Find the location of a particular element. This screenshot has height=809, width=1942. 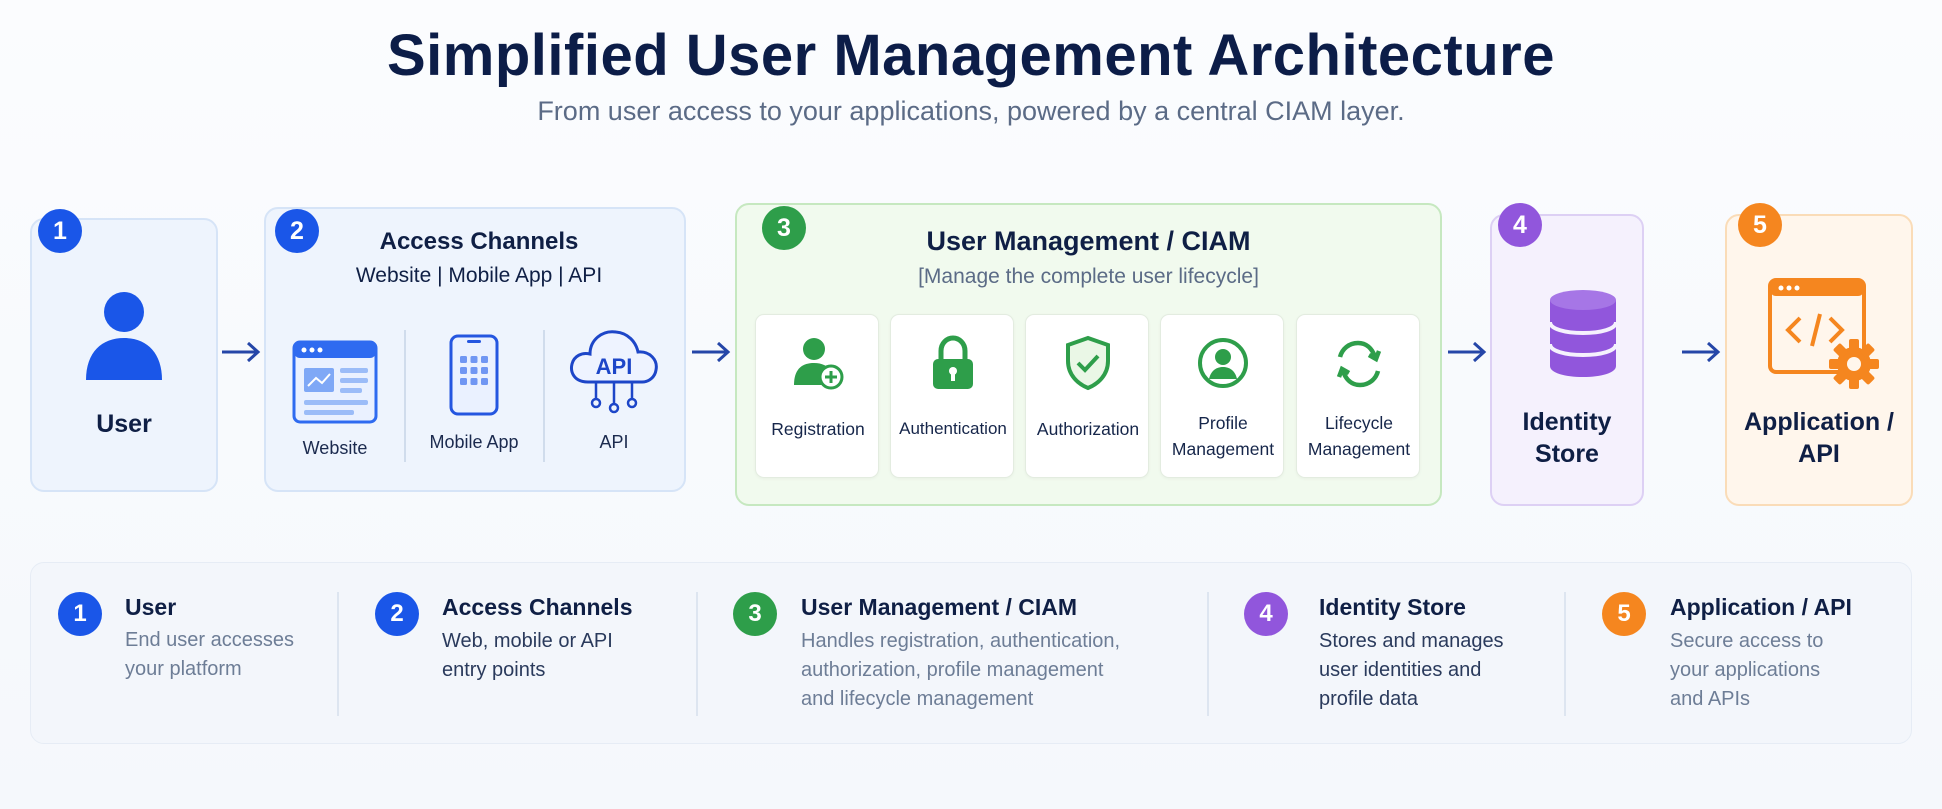

card-label: Profile is located at coordinates (1223, 423).